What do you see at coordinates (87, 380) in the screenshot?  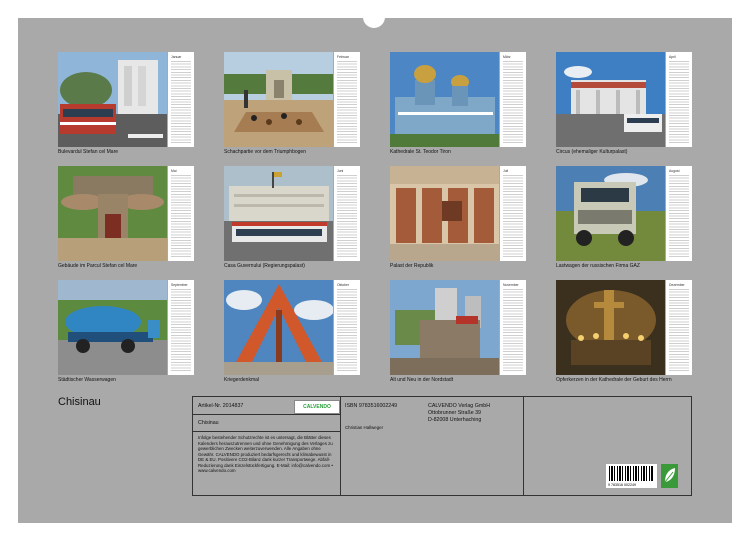 I see `photo-caption: Städtischer Wasserwagen` at bounding box center [87, 380].